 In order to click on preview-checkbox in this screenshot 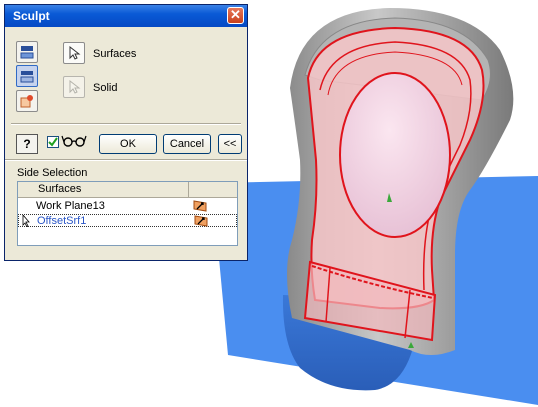, I will do `click(53, 142)`.